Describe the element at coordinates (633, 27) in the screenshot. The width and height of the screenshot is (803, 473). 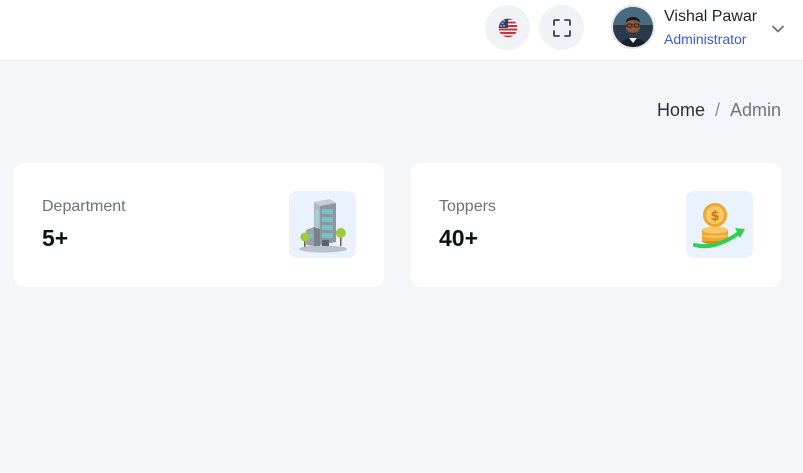
I see `avatar` at that location.